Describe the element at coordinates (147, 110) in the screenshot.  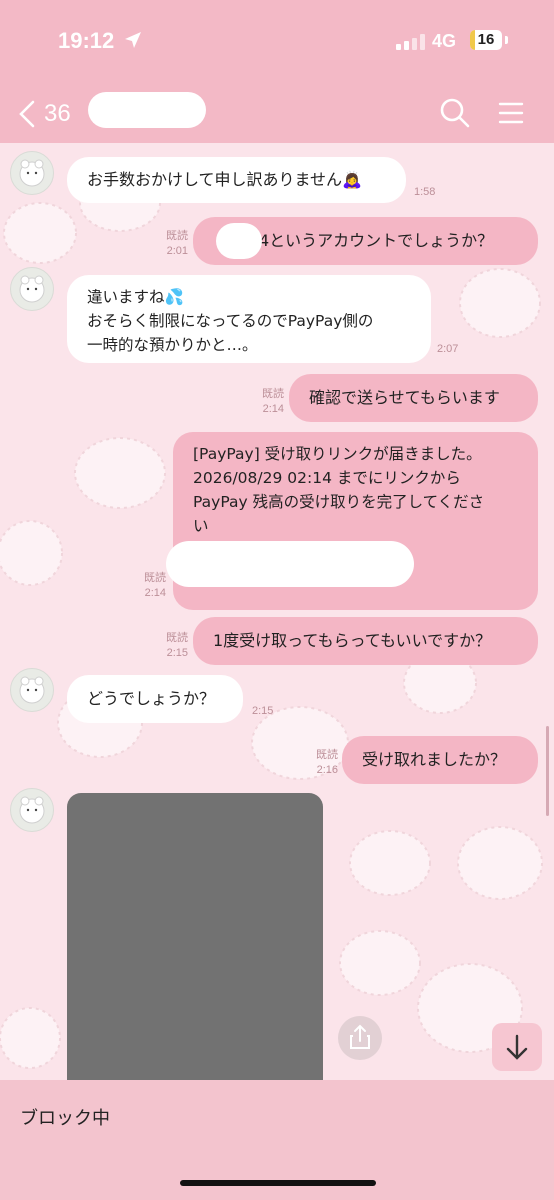
I see `contact-name-redacted` at that location.